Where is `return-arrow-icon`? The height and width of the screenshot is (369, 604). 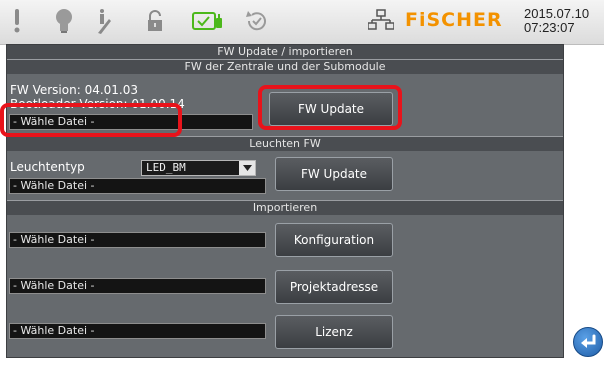
return-arrow-icon is located at coordinates (588, 341).